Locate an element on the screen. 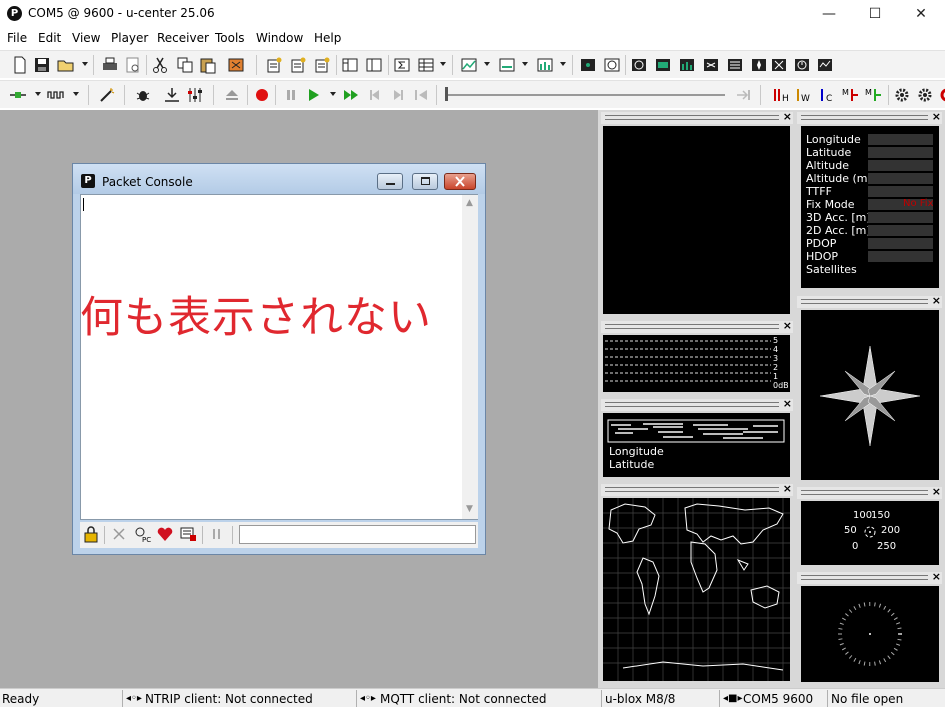 The height and width of the screenshot is (707, 945). gnss-reset-icon: M is located at coordinates (851, 95).